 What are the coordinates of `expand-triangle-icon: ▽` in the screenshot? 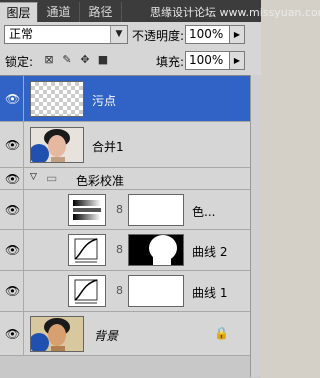 It's located at (33, 177).